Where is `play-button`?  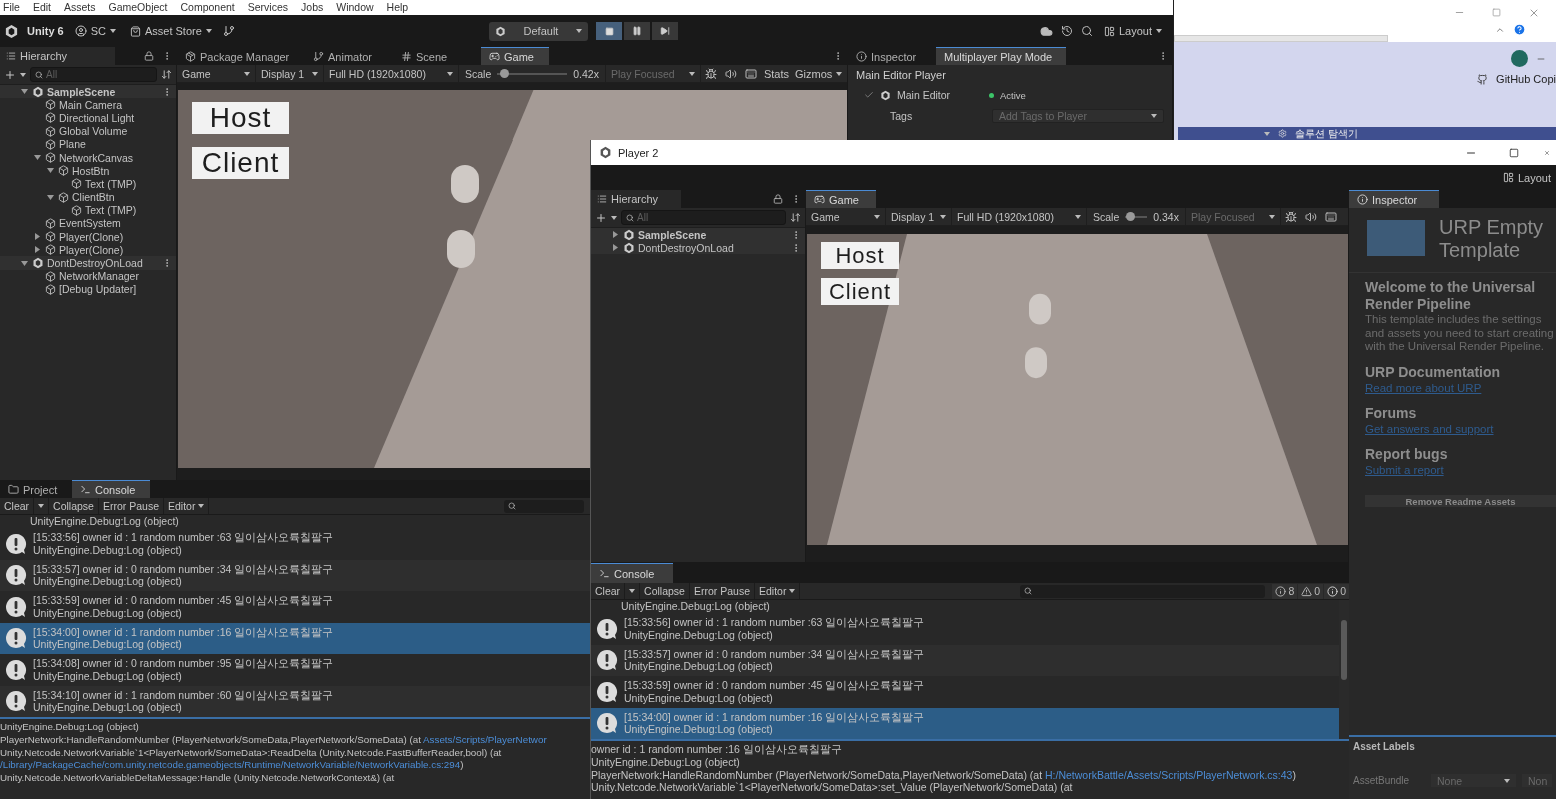
play-button is located at coordinates (609, 31).